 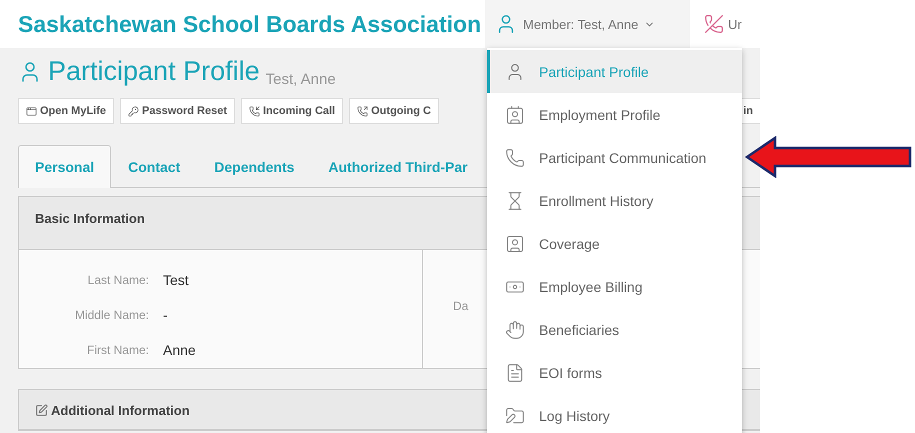 I want to click on edit-icon, so click(x=41, y=410).